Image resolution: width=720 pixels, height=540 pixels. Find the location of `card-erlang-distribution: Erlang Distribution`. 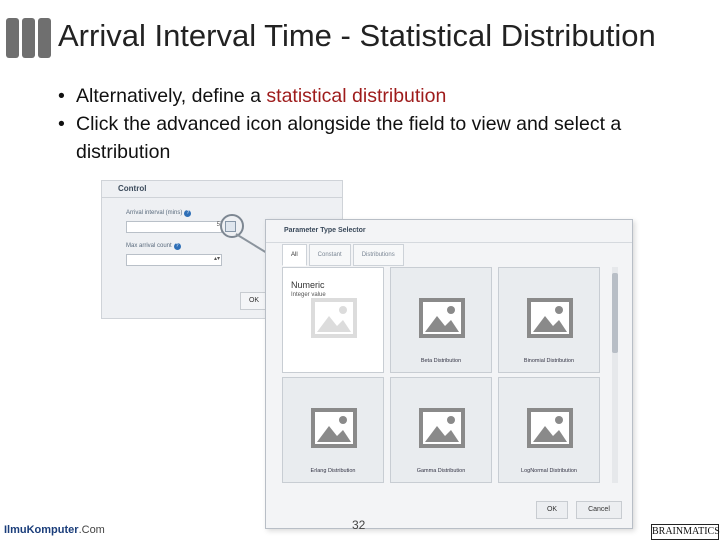

card-erlang-distribution: Erlang Distribution is located at coordinates (333, 430).